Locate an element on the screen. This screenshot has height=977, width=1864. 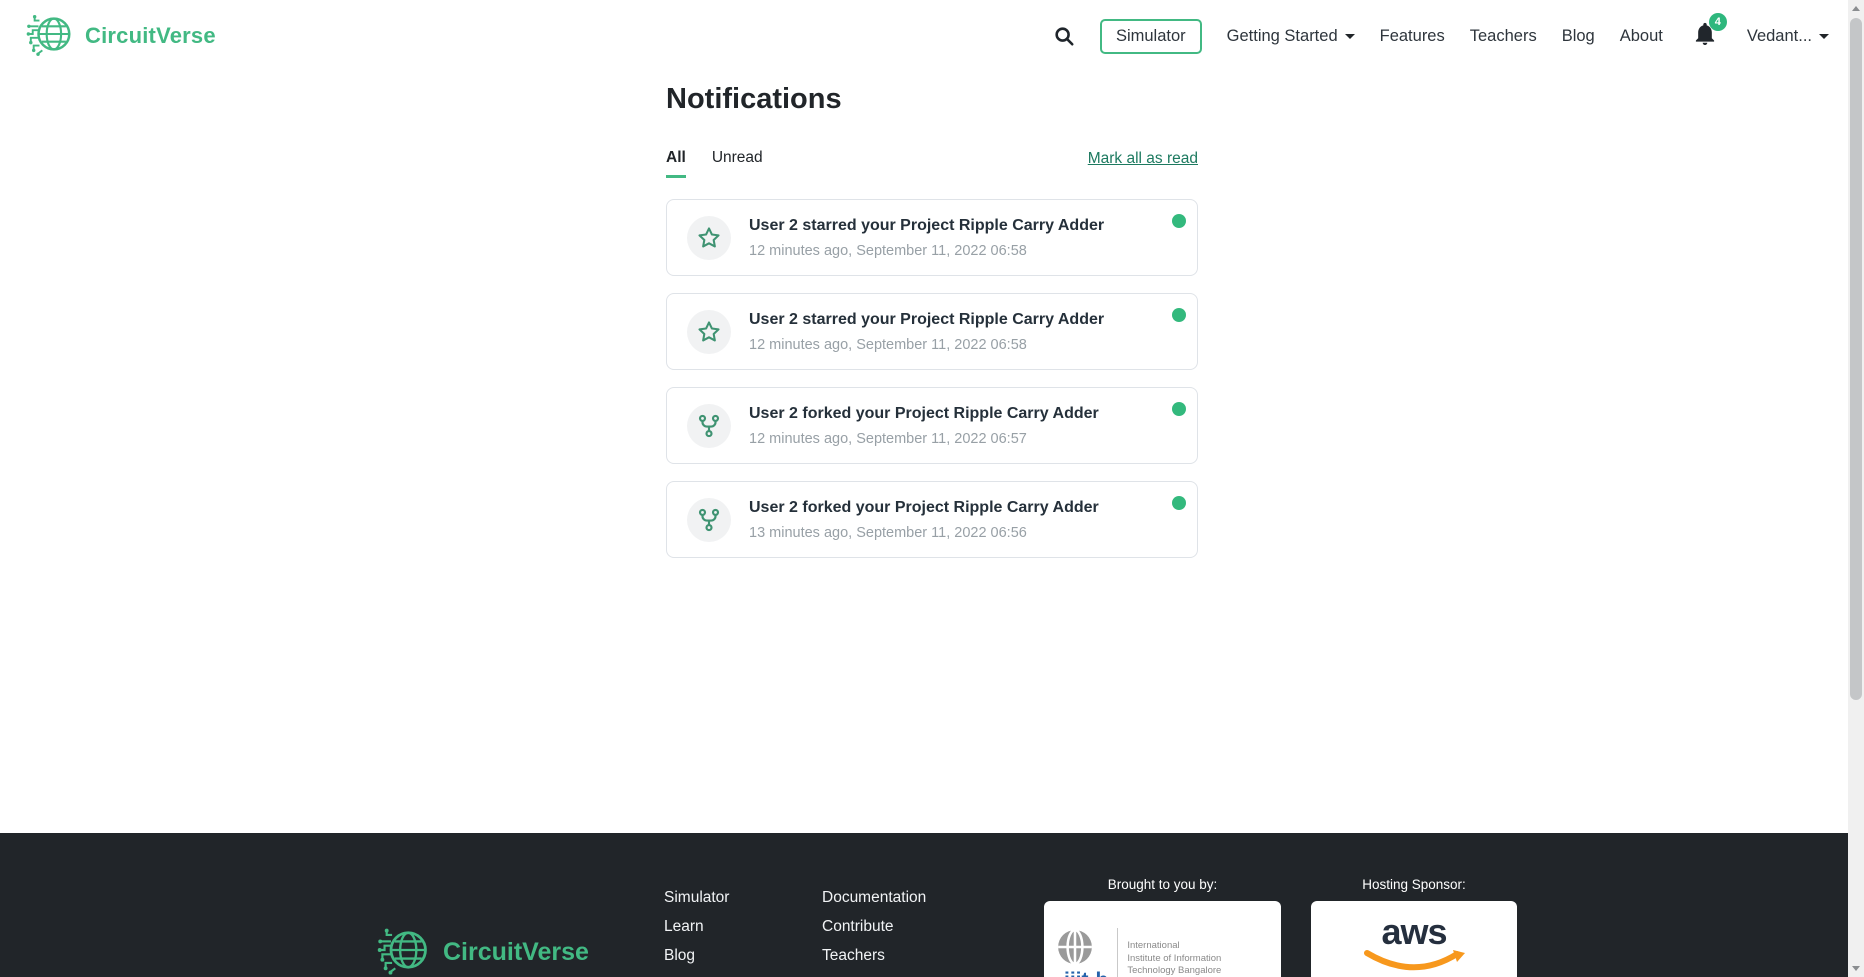
notifications-bell-icon: 4 is located at coordinates (1709, 32).